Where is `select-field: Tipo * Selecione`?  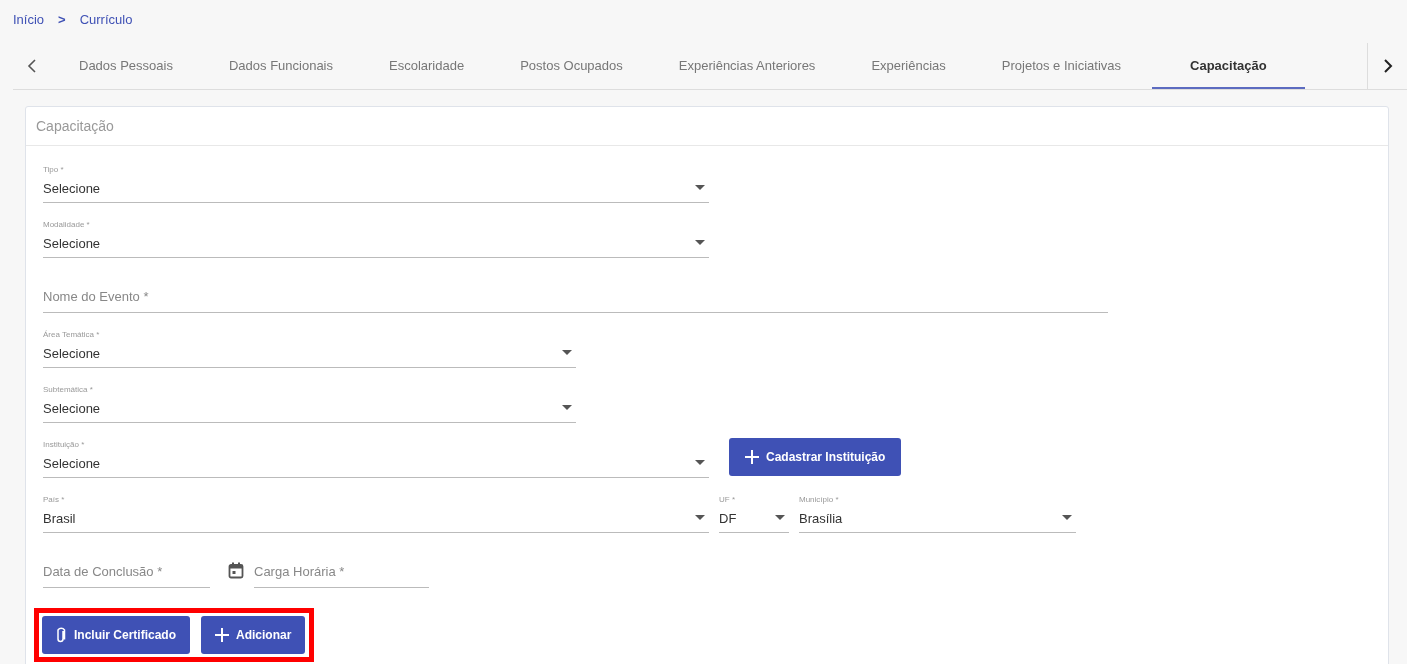
select-field: Tipo * Selecione is located at coordinates (376, 185).